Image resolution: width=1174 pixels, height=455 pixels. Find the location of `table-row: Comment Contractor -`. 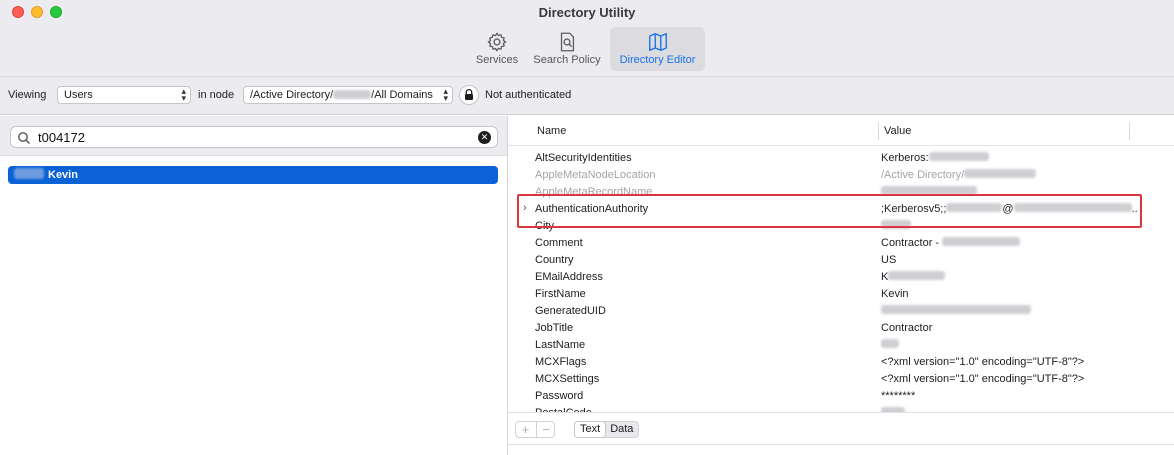

table-row: Comment Contractor - is located at coordinates (841, 243).